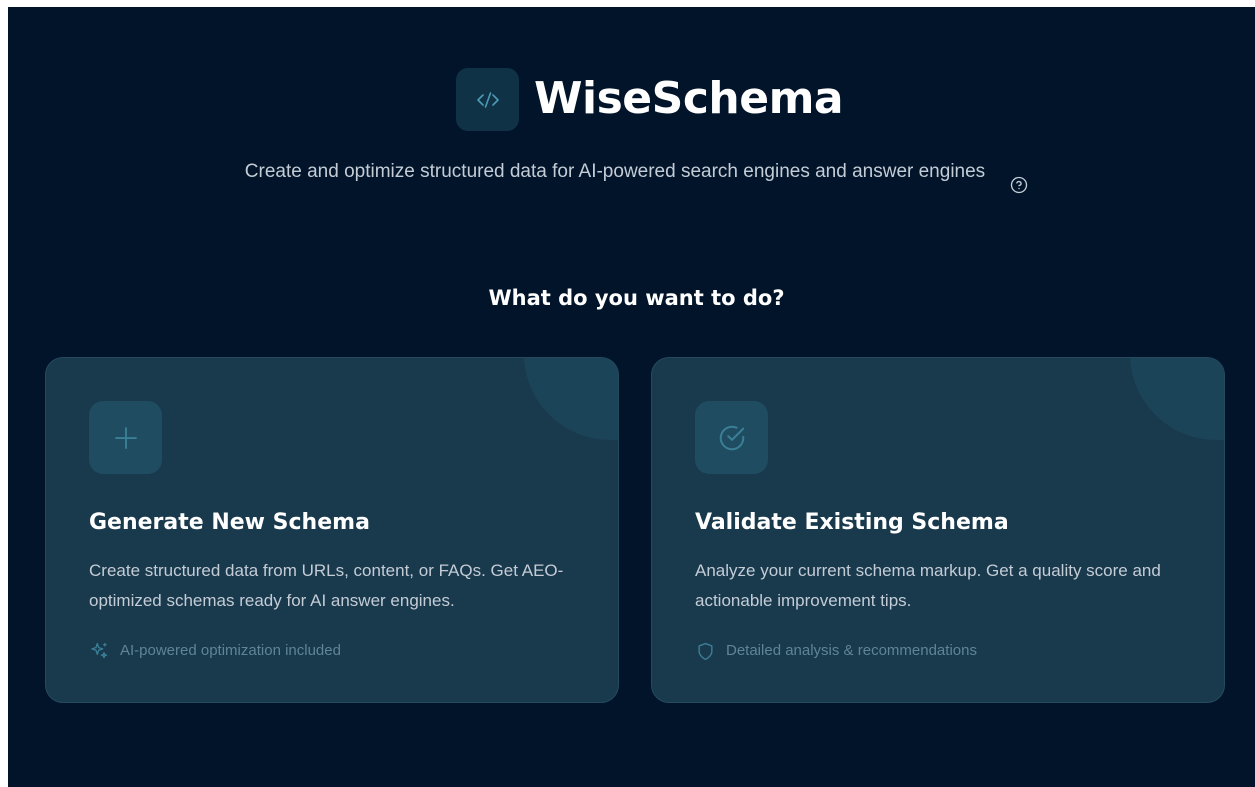 The height and width of the screenshot is (787, 1255). Describe the element at coordinates (1019, 185) in the screenshot. I see `help-circle-icon` at that location.